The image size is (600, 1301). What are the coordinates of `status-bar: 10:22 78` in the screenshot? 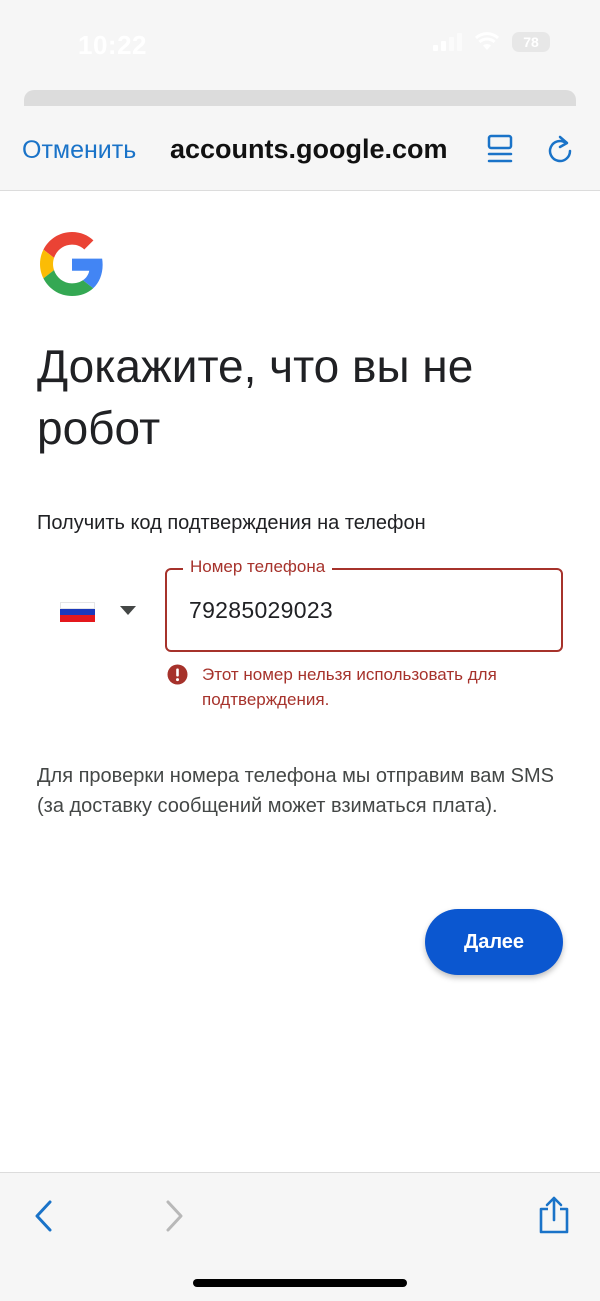 It's located at (300, 45).